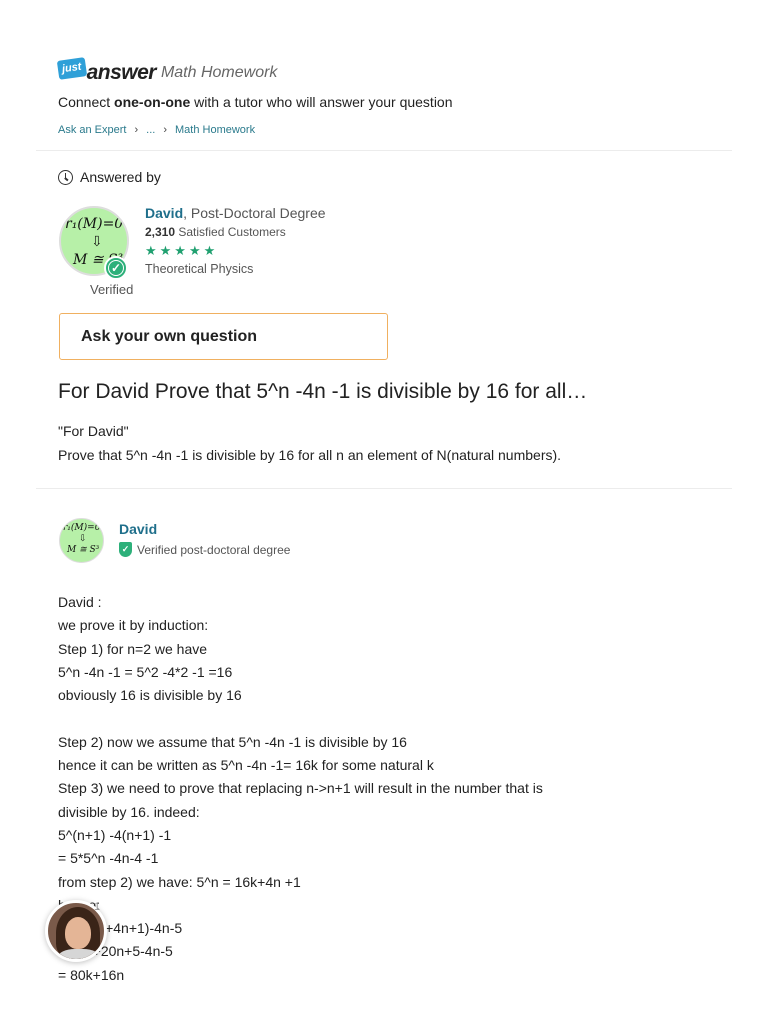 The height and width of the screenshot is (1024, 768). I want to click on expert-name-line: David, Post-Doctoral Degree, so click(235, 213).